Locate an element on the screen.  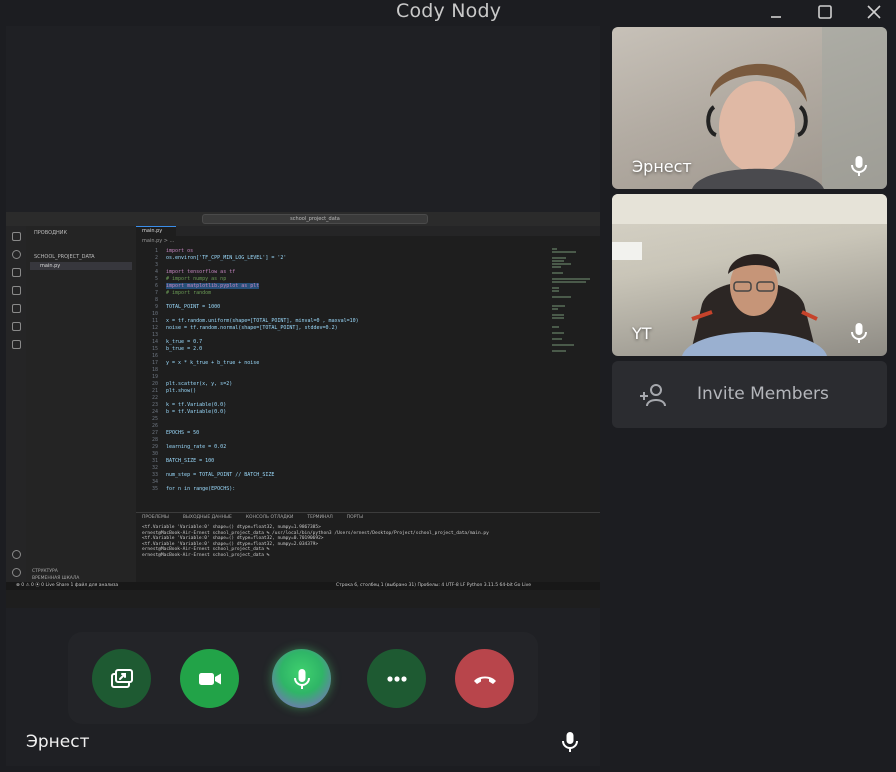
line-number: 30 is located at coordinates (154, 454).